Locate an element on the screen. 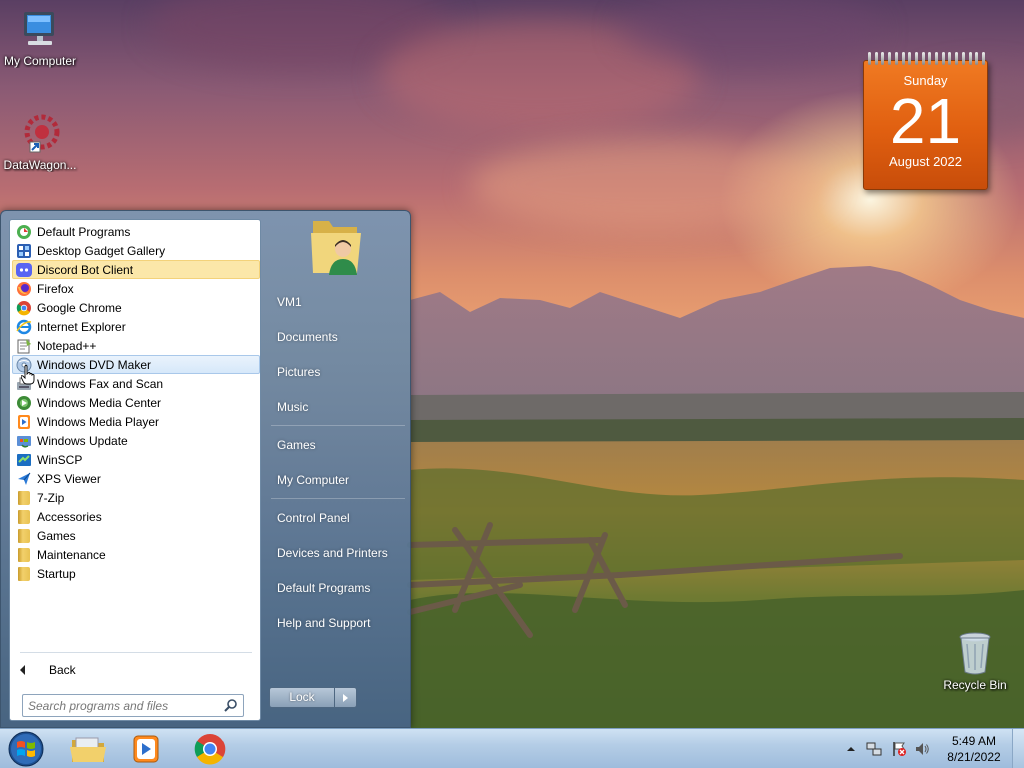  program-label: Windows Media Player is located at coordinates (98, 421).